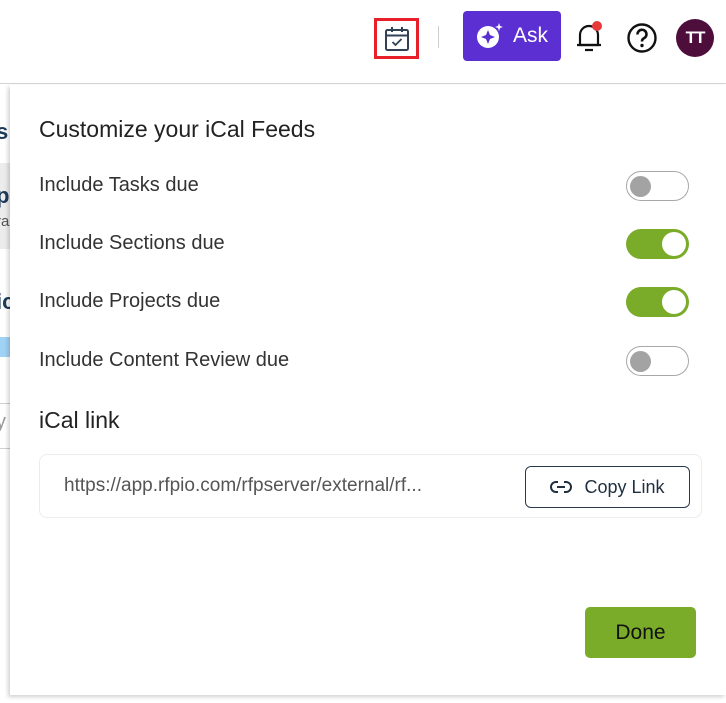  Describe the element at coordinates (130, 301) in the screenshot. I see `option-label: Include Projects due` at that location.